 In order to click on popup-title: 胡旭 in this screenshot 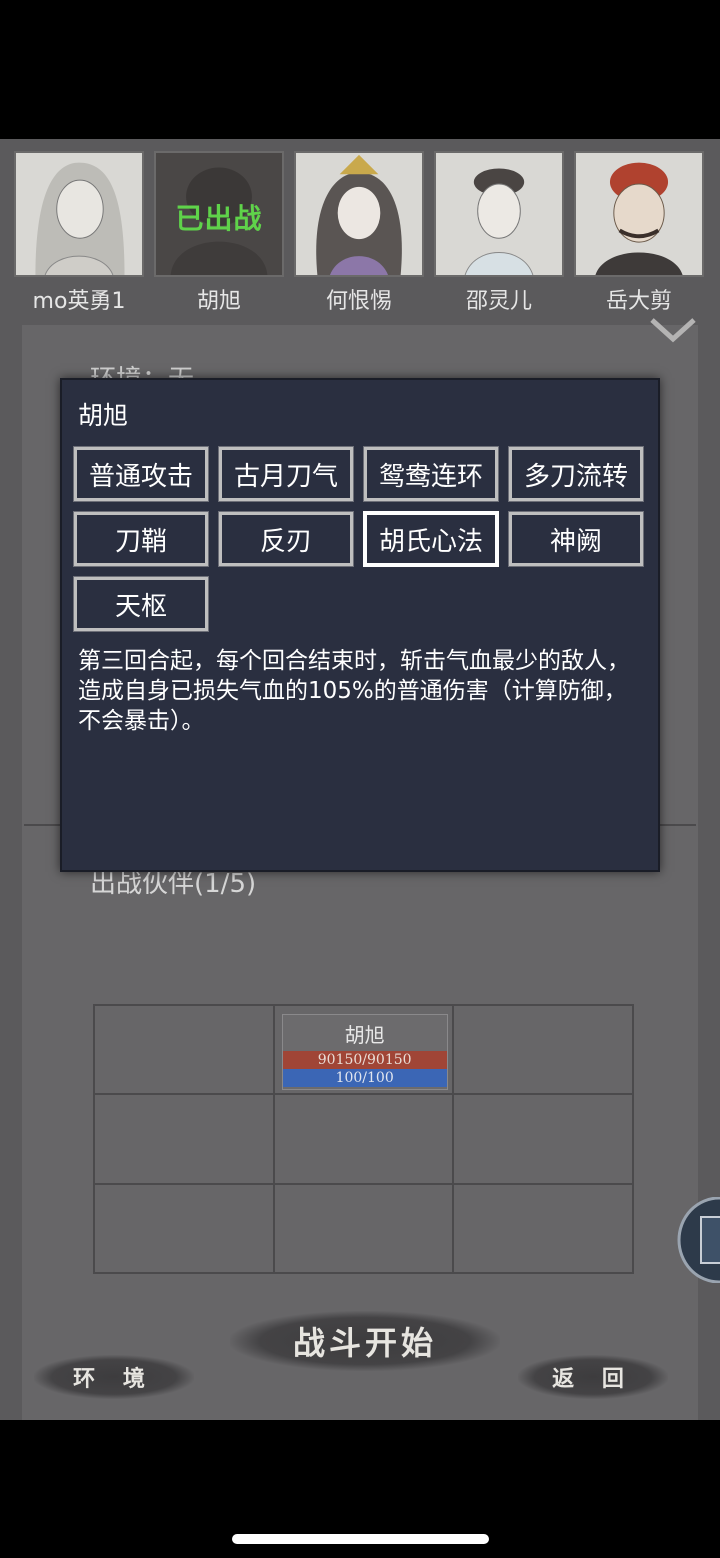, I will do `click(103, 415)`.